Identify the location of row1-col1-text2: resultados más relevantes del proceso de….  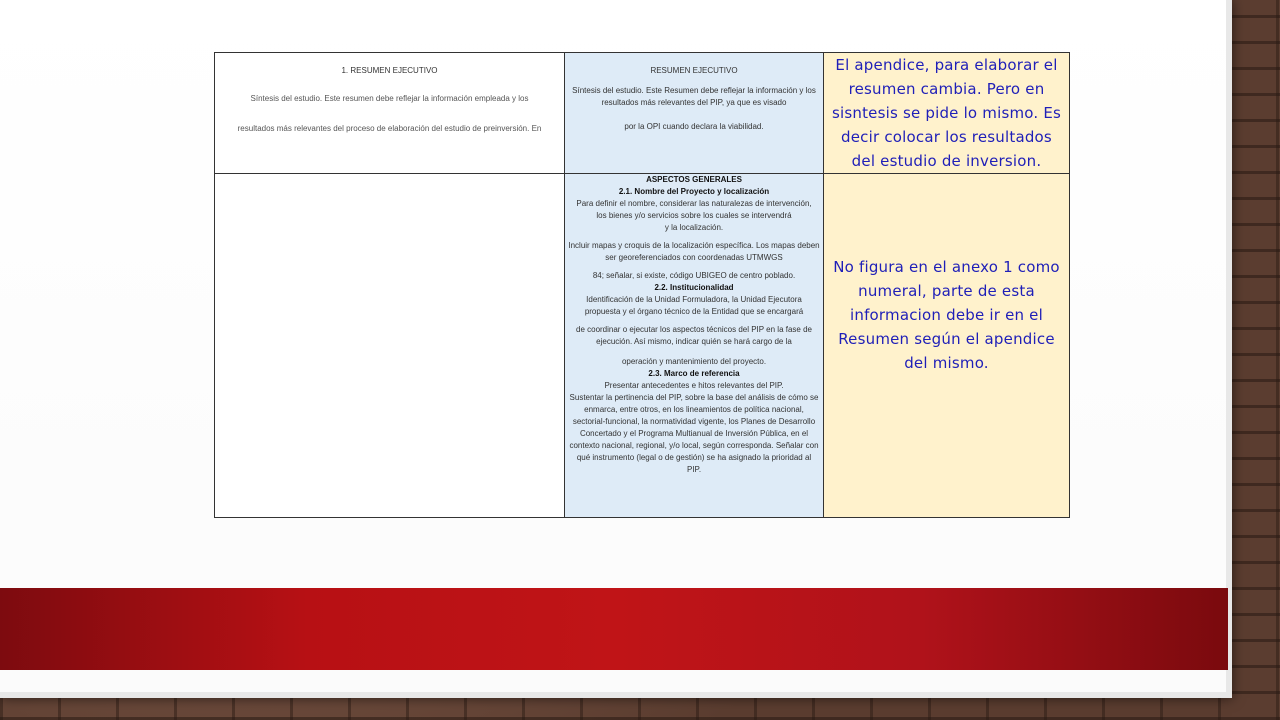
(389, 128).